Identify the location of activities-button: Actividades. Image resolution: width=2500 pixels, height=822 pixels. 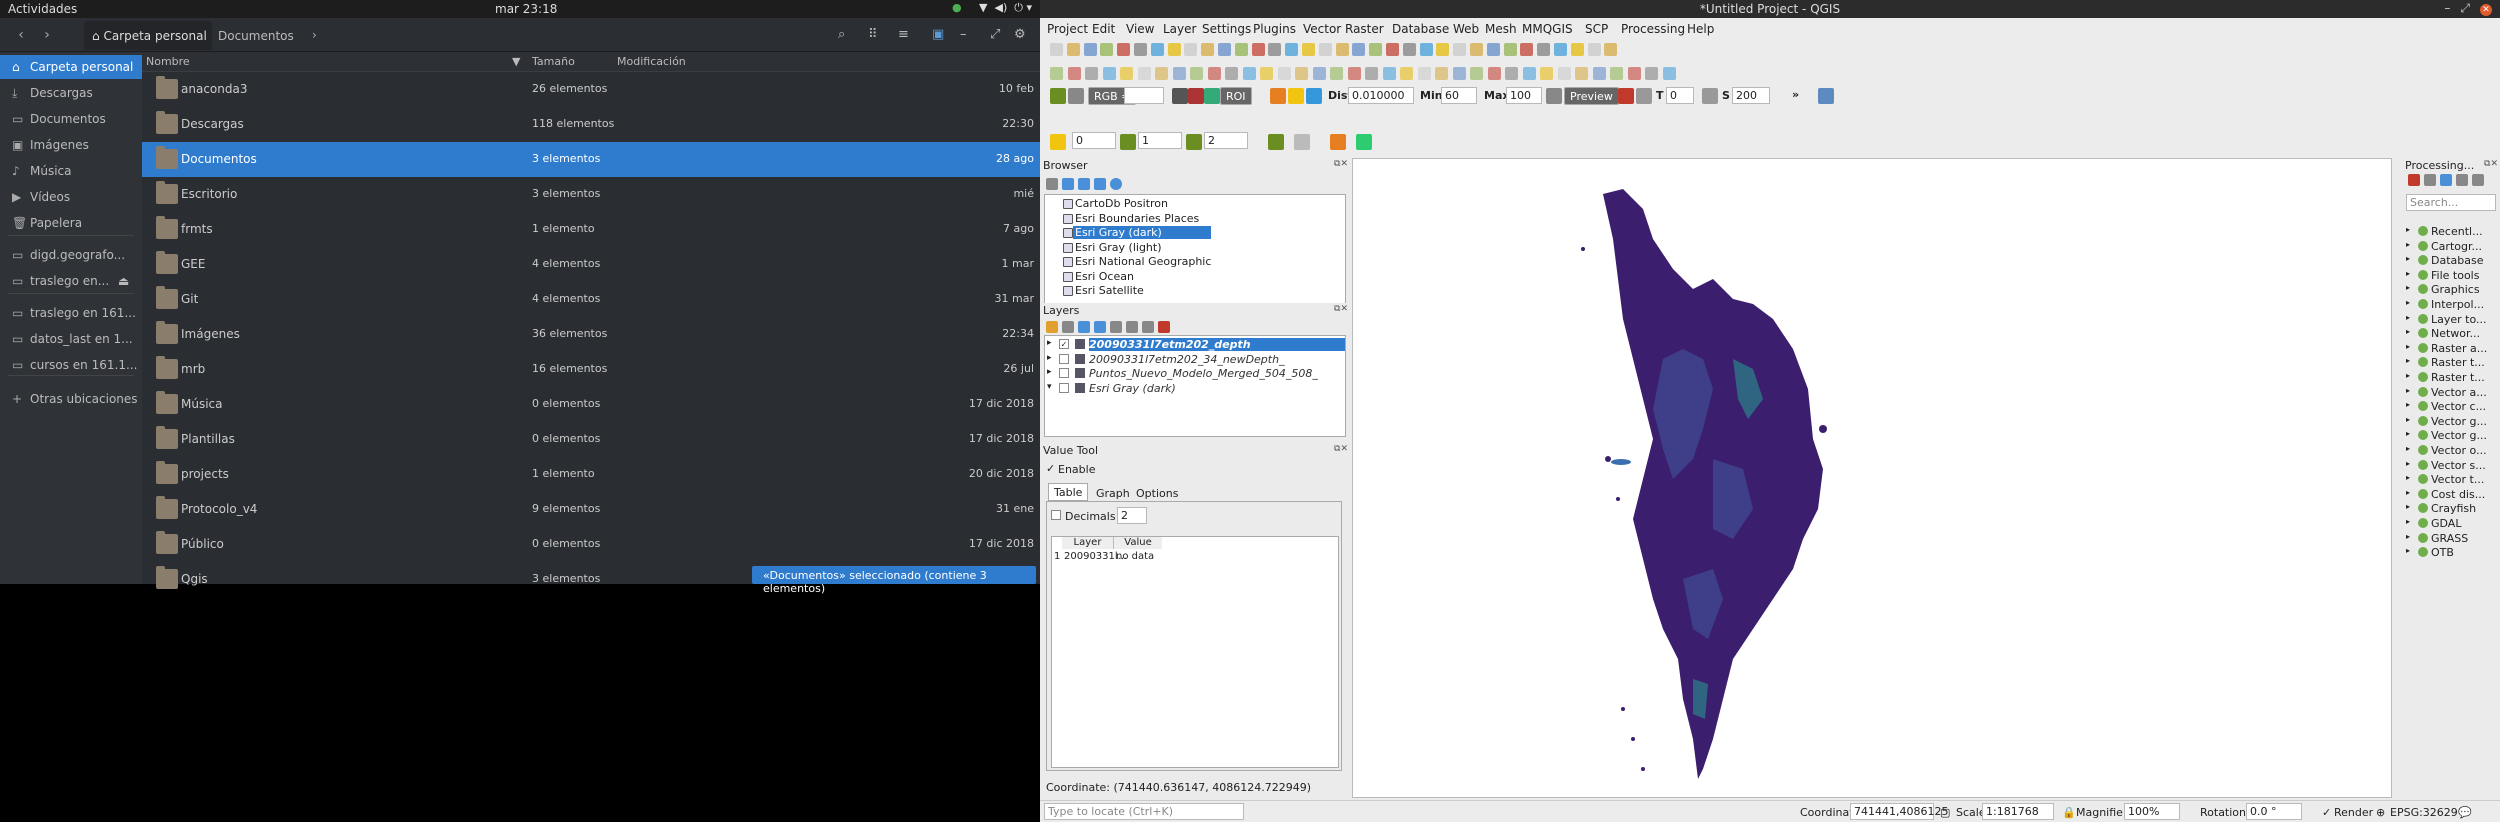
(42, 9).